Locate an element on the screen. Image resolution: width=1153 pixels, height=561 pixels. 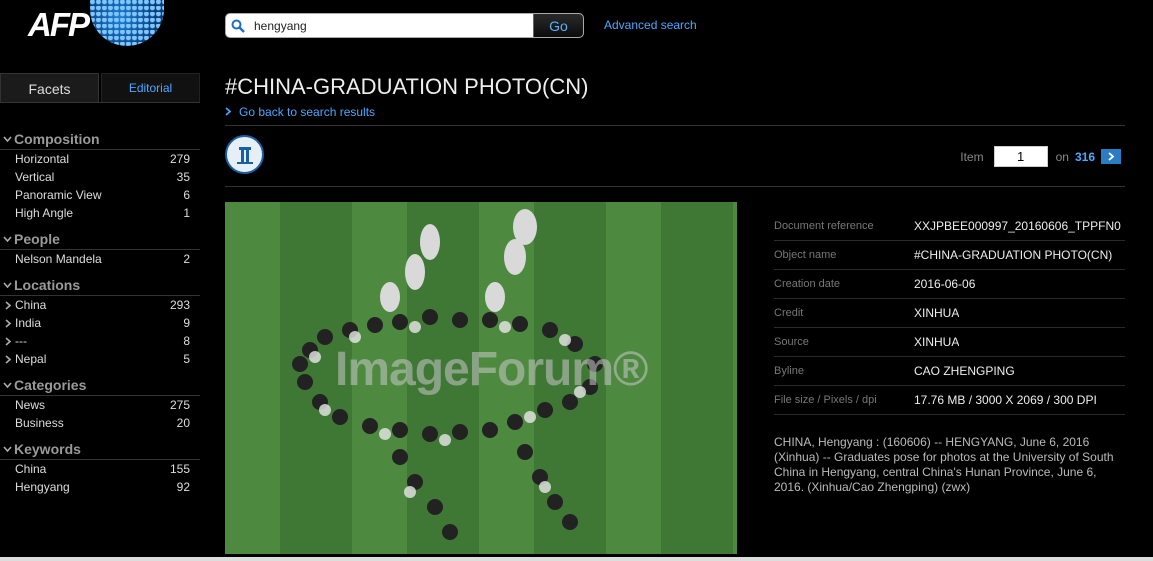
search-bar: Go is located at coordinates (404, 25).